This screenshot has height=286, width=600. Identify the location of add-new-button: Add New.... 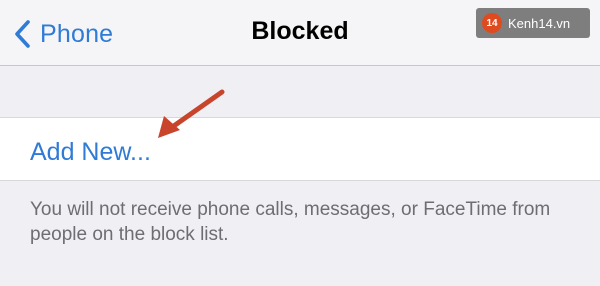
(90, 152).